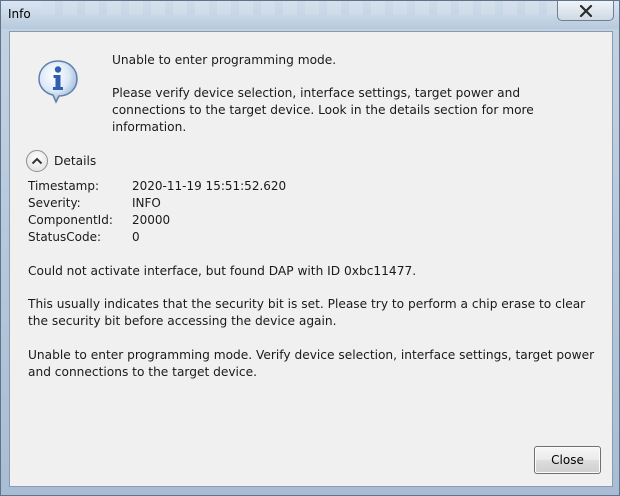 Image resolution: width=620 pixels, height=496 pixels. I want to click on details-toggle: Details, so click(61, 161).